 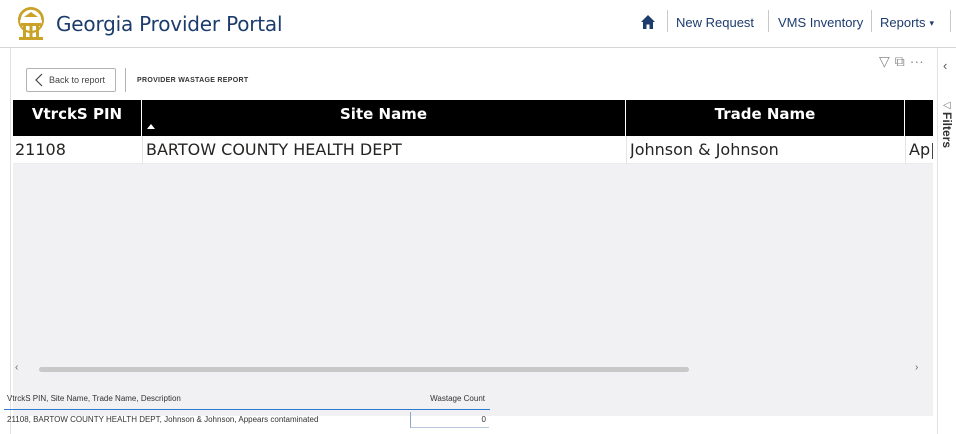 I want to click on scrollbar-thumb, so click(x=364, y=369).